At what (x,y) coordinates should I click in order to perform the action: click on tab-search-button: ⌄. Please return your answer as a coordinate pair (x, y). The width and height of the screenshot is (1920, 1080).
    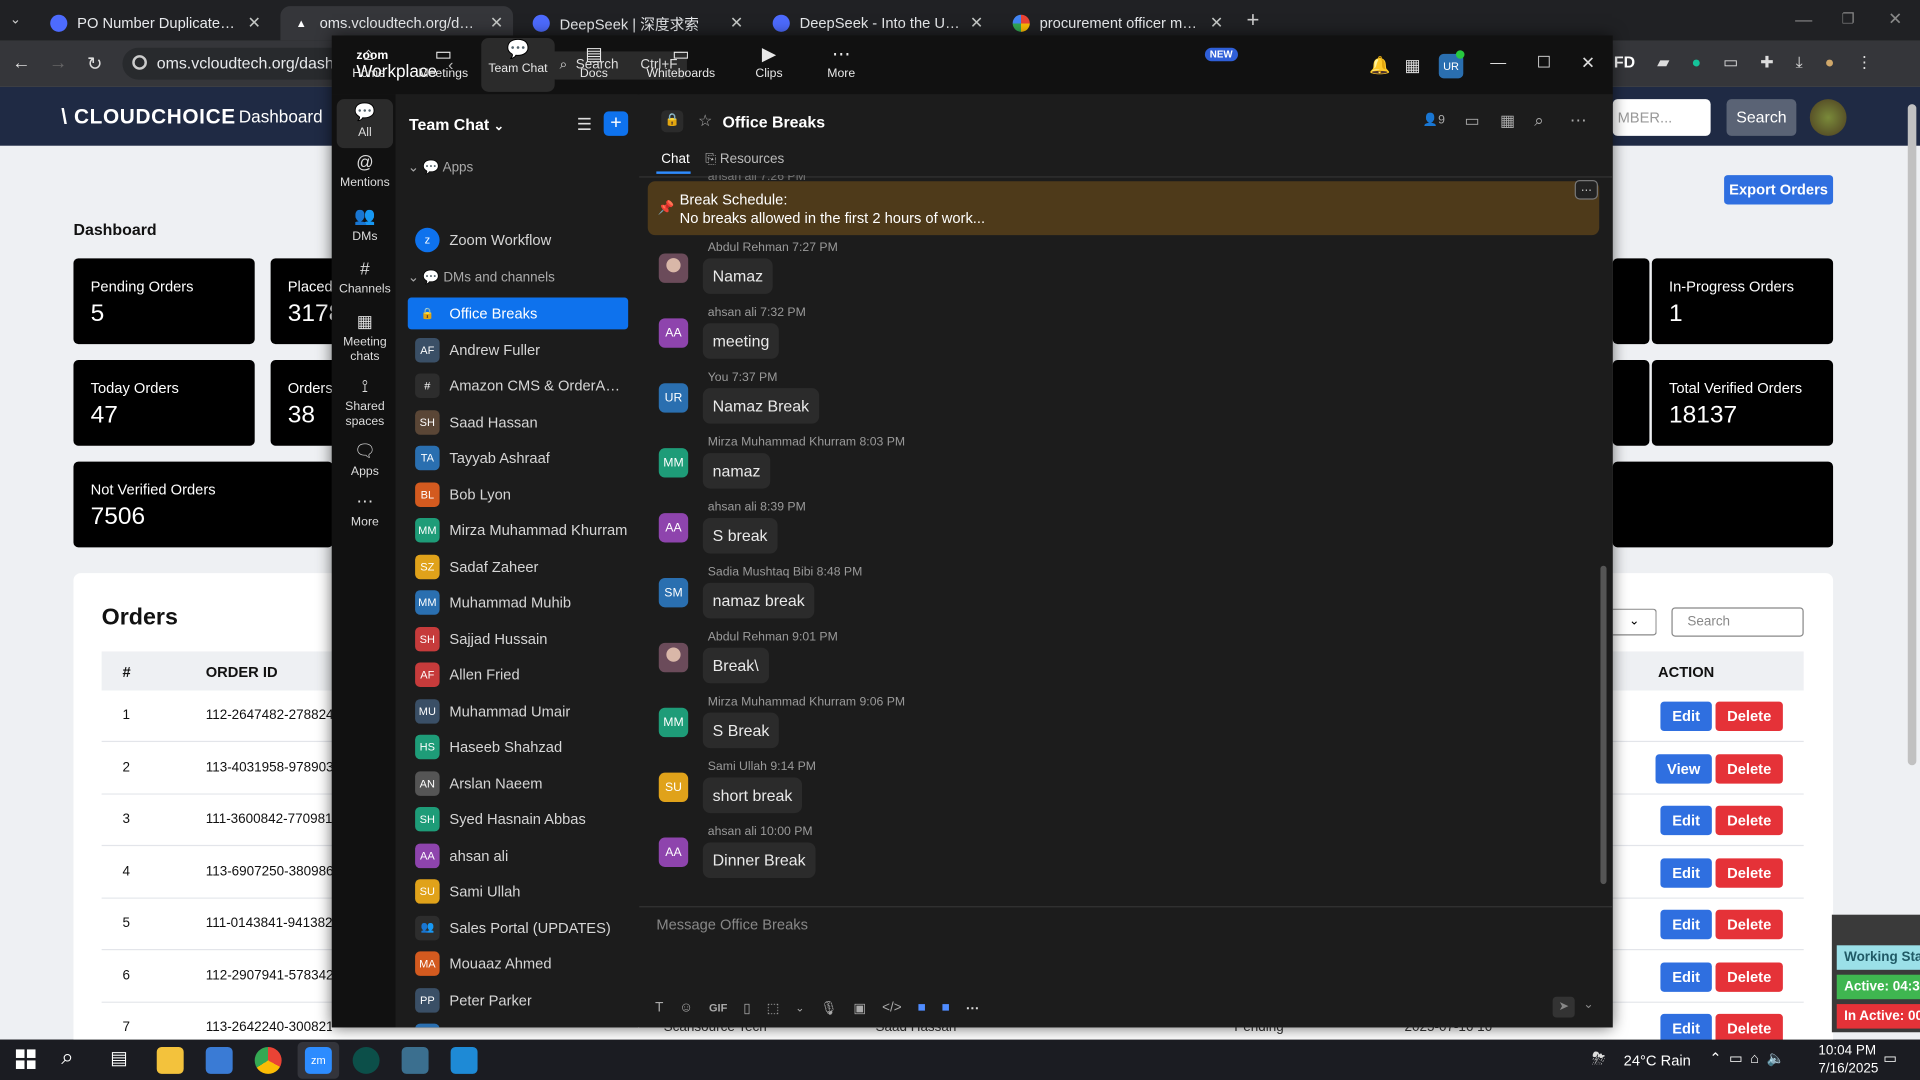
    Looking at the image, I should click on (21, 21).